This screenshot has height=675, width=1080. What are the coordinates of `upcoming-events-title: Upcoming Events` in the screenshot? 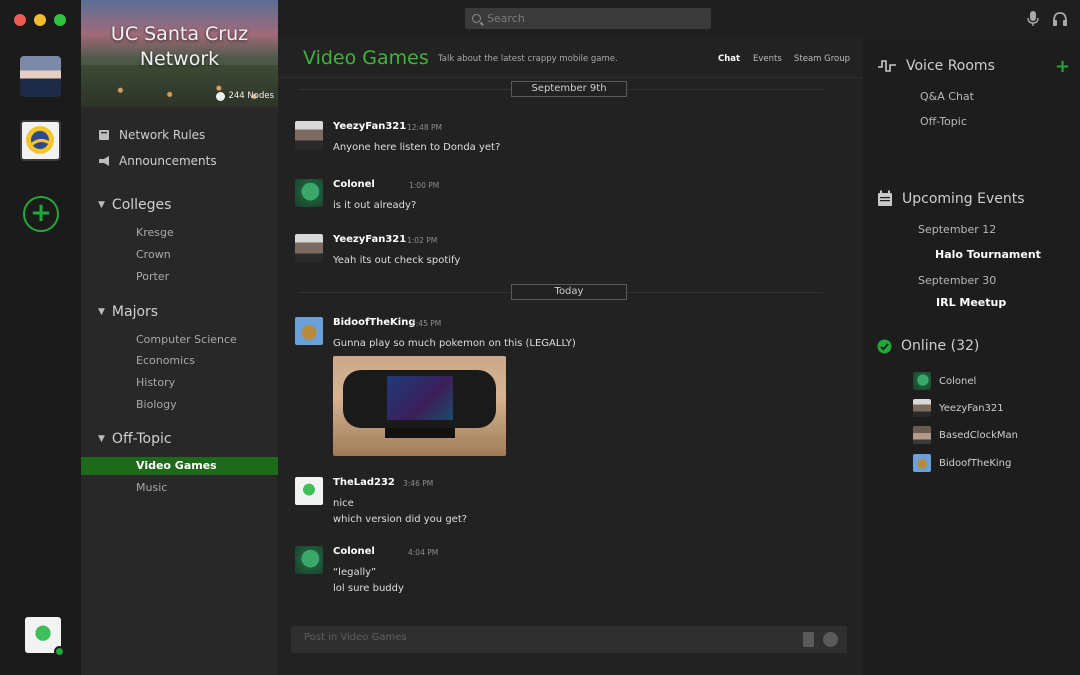 It's located at (963, 198).